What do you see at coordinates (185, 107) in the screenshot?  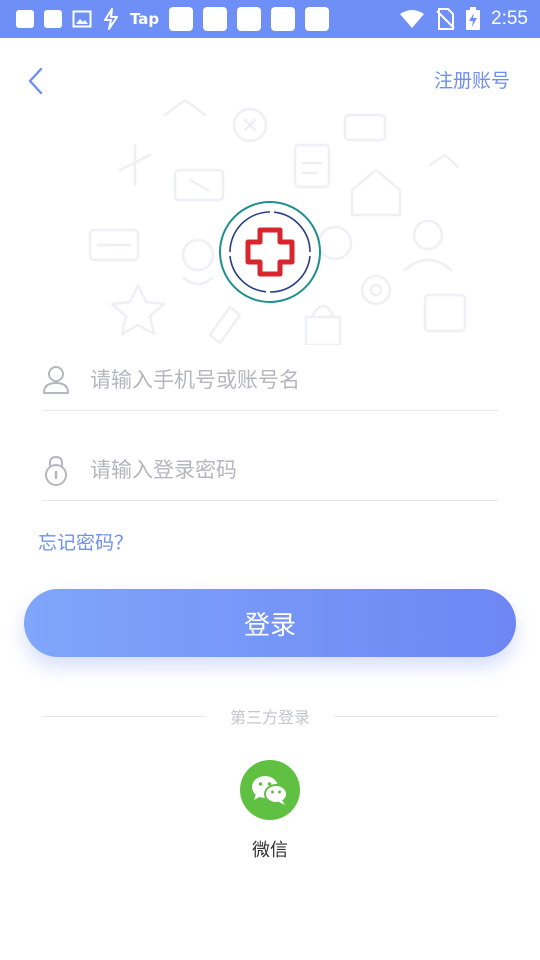 I see `doodle-check-icon` at bounding box center [185, 107].